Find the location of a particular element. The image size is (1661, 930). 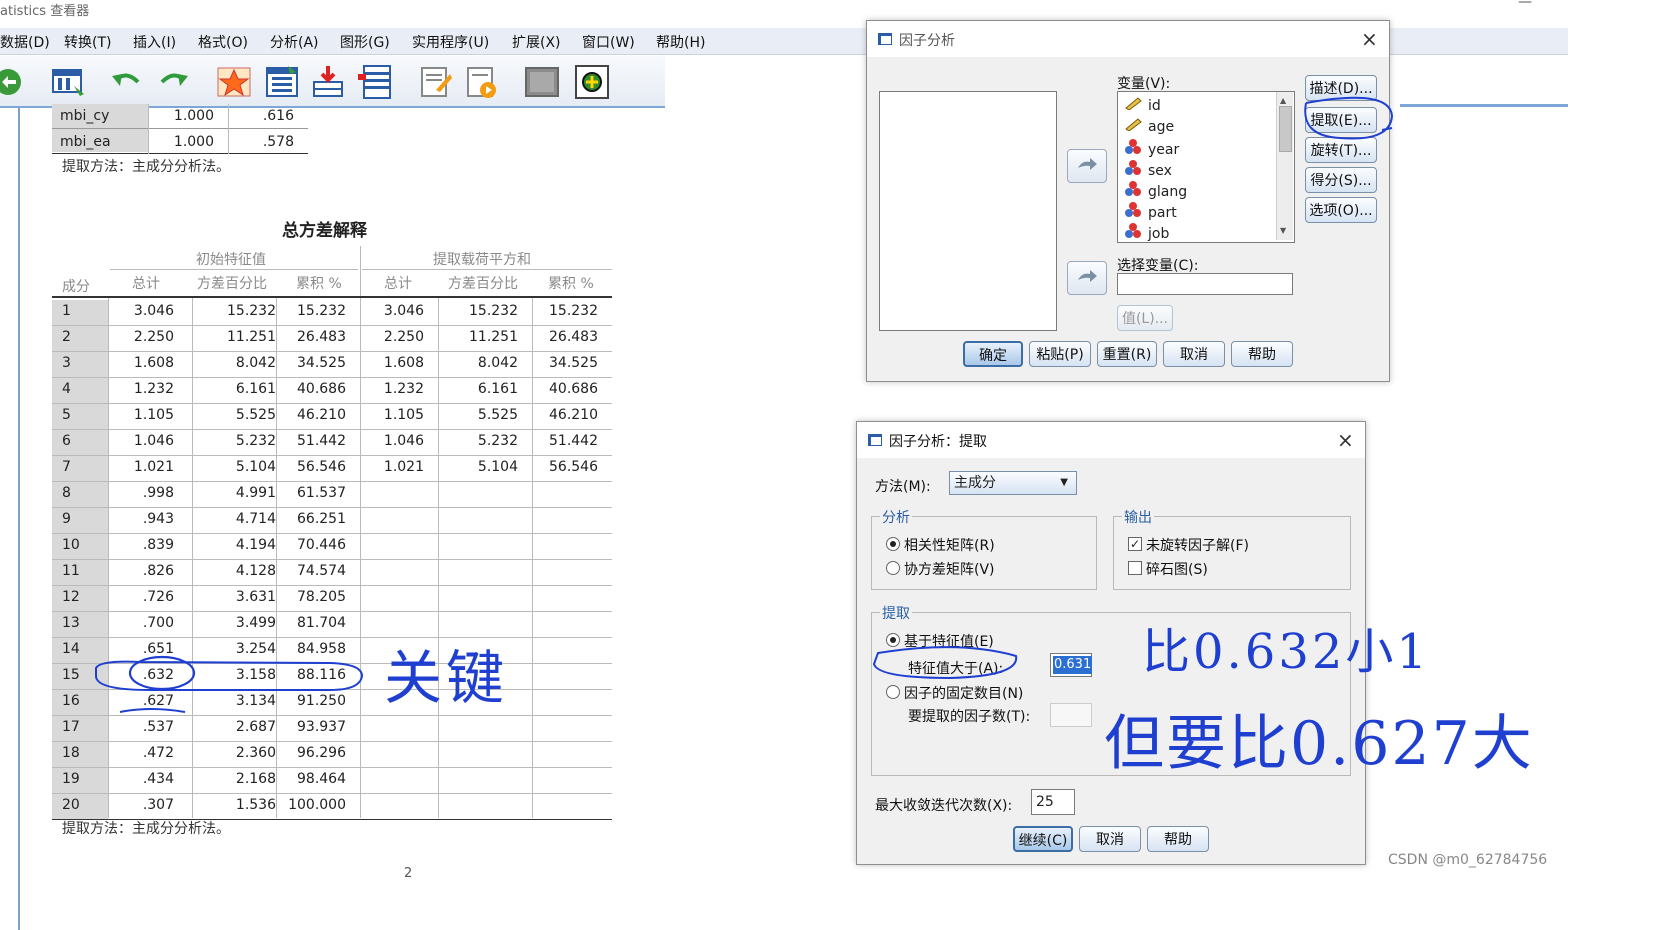

ink-tick is located at coordinates (1387, 129).